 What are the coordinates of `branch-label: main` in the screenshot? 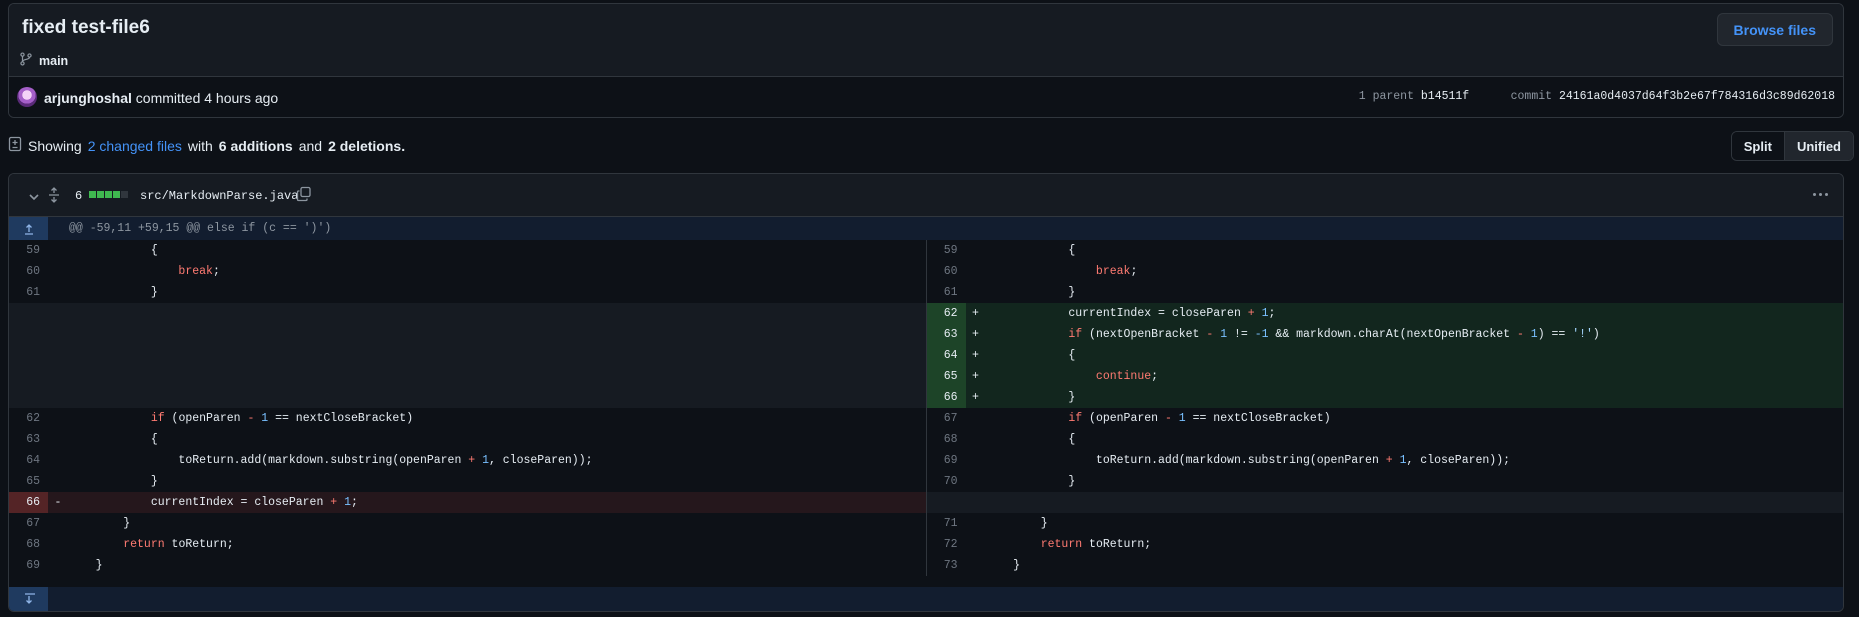 It's located at (43, 60).